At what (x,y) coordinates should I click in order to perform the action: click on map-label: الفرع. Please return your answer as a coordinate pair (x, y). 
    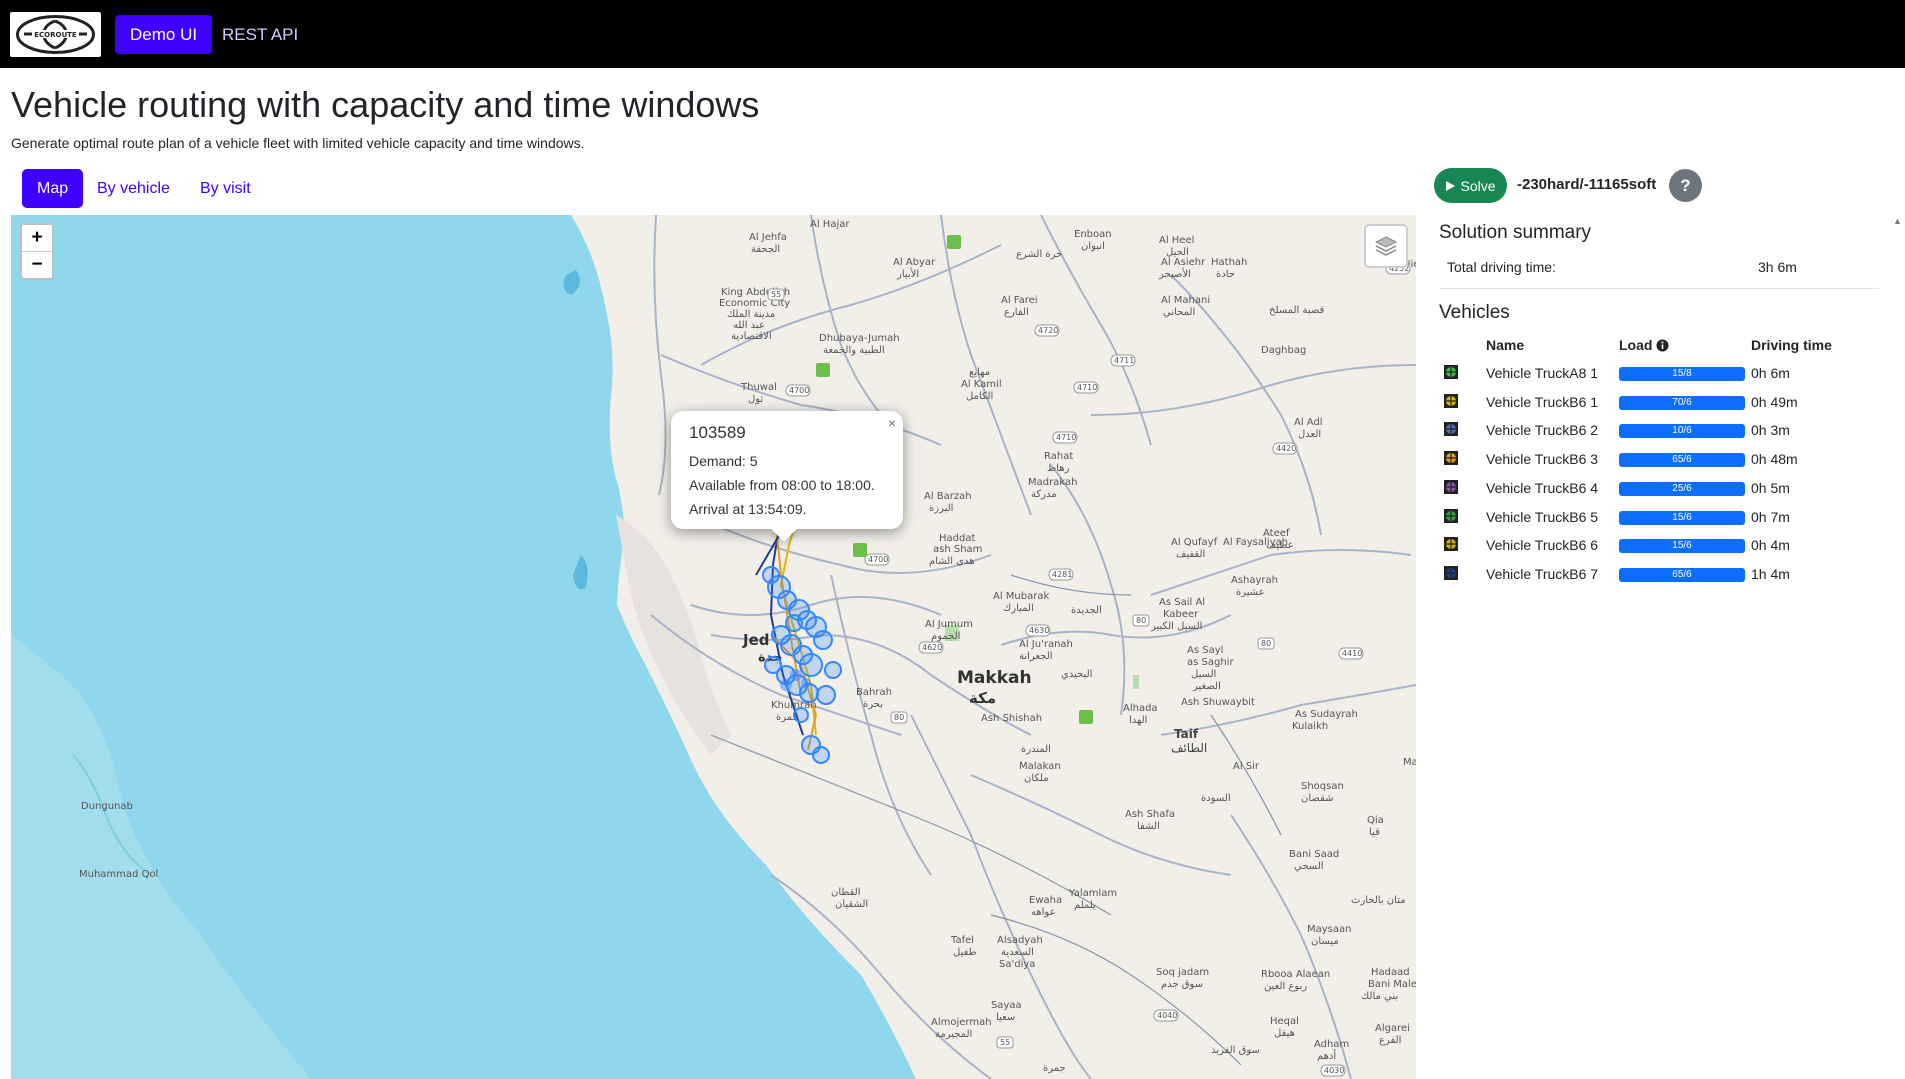
    Looking at the image, I should click on (1390, 1040).